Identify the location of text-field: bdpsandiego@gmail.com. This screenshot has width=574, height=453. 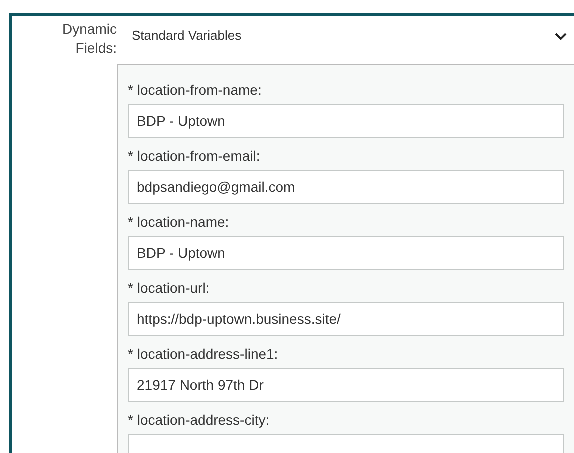
(346, 187).